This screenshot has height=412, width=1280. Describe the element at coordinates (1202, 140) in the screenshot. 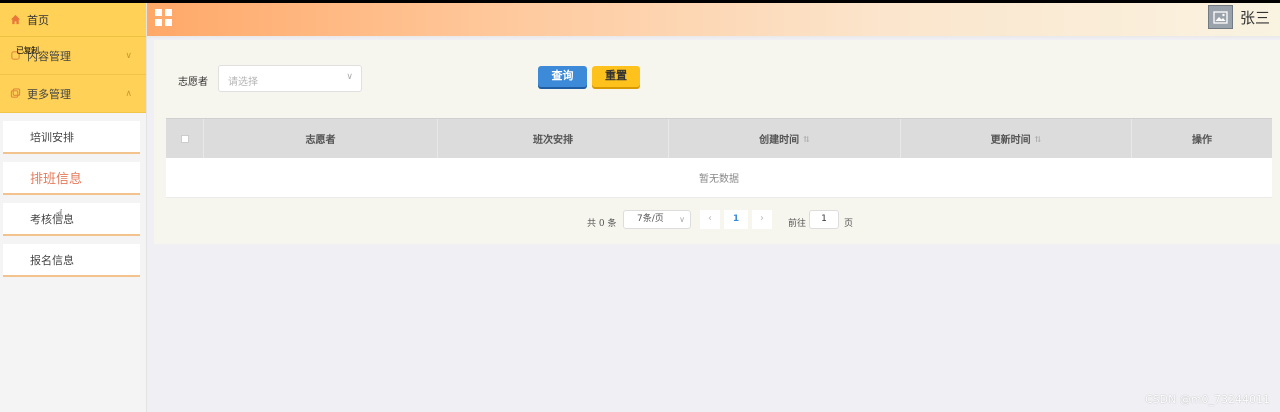

I see `col-actions: 操作` at that location.